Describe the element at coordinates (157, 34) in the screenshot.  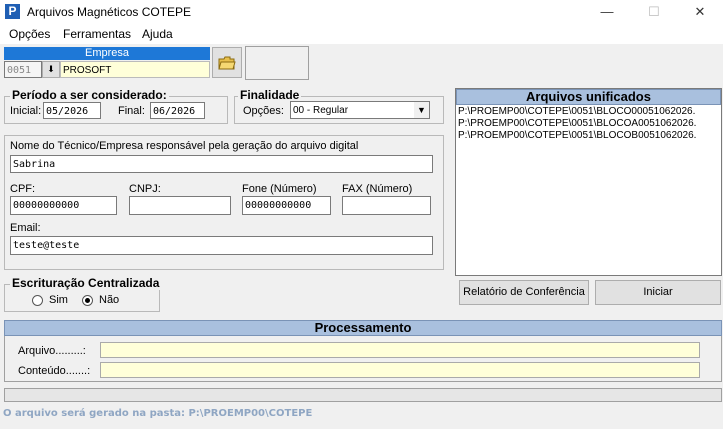
I see `menu-ajuda: Ajuda` at that location.